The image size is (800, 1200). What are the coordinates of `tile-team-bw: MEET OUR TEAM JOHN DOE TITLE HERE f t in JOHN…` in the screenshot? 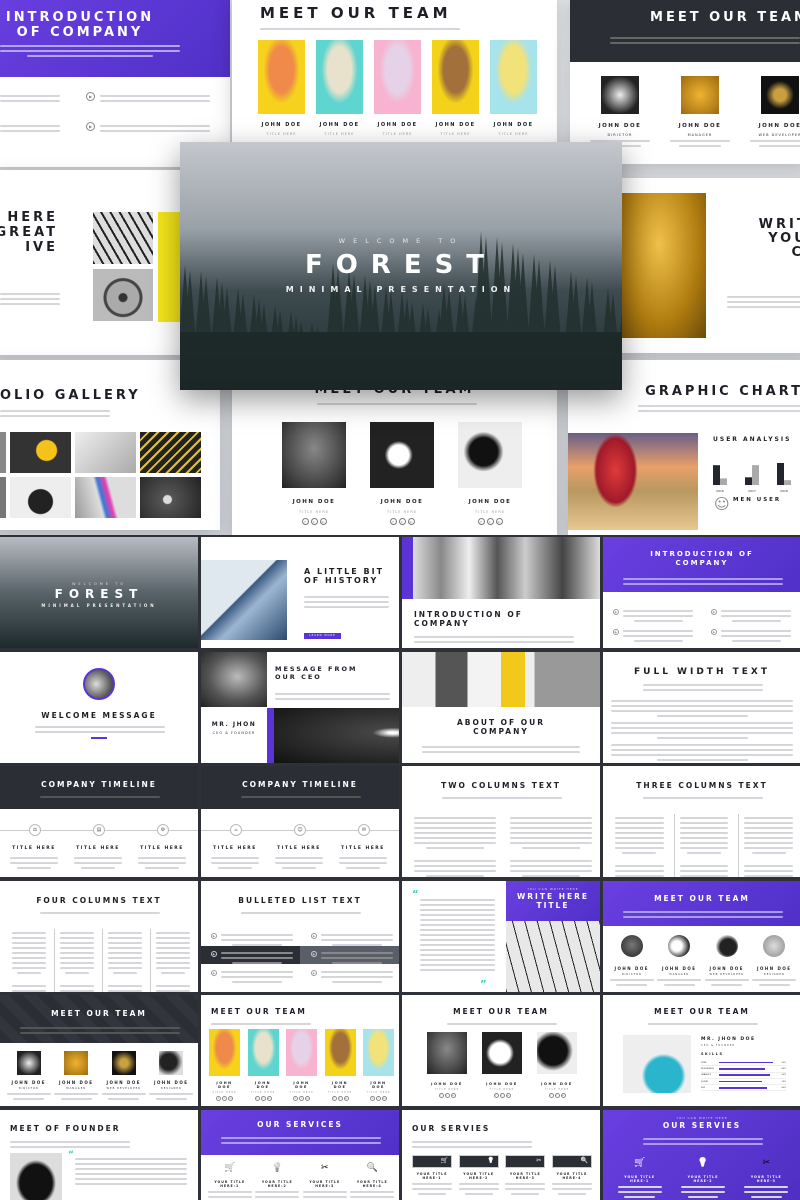 It's located at (501, 1050).